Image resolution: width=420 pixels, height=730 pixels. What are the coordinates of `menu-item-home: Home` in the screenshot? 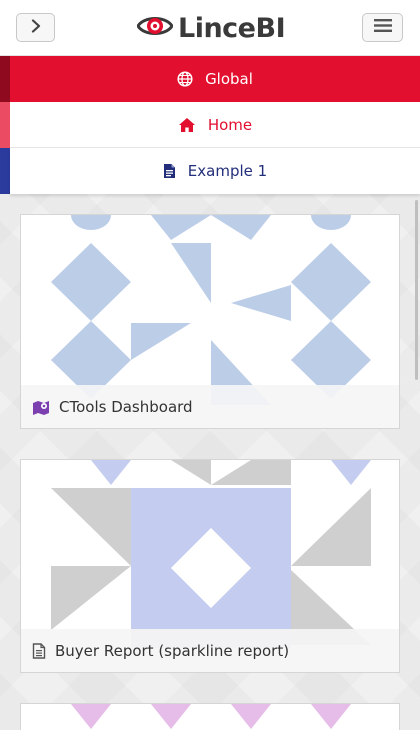 It's located at (215, 125).